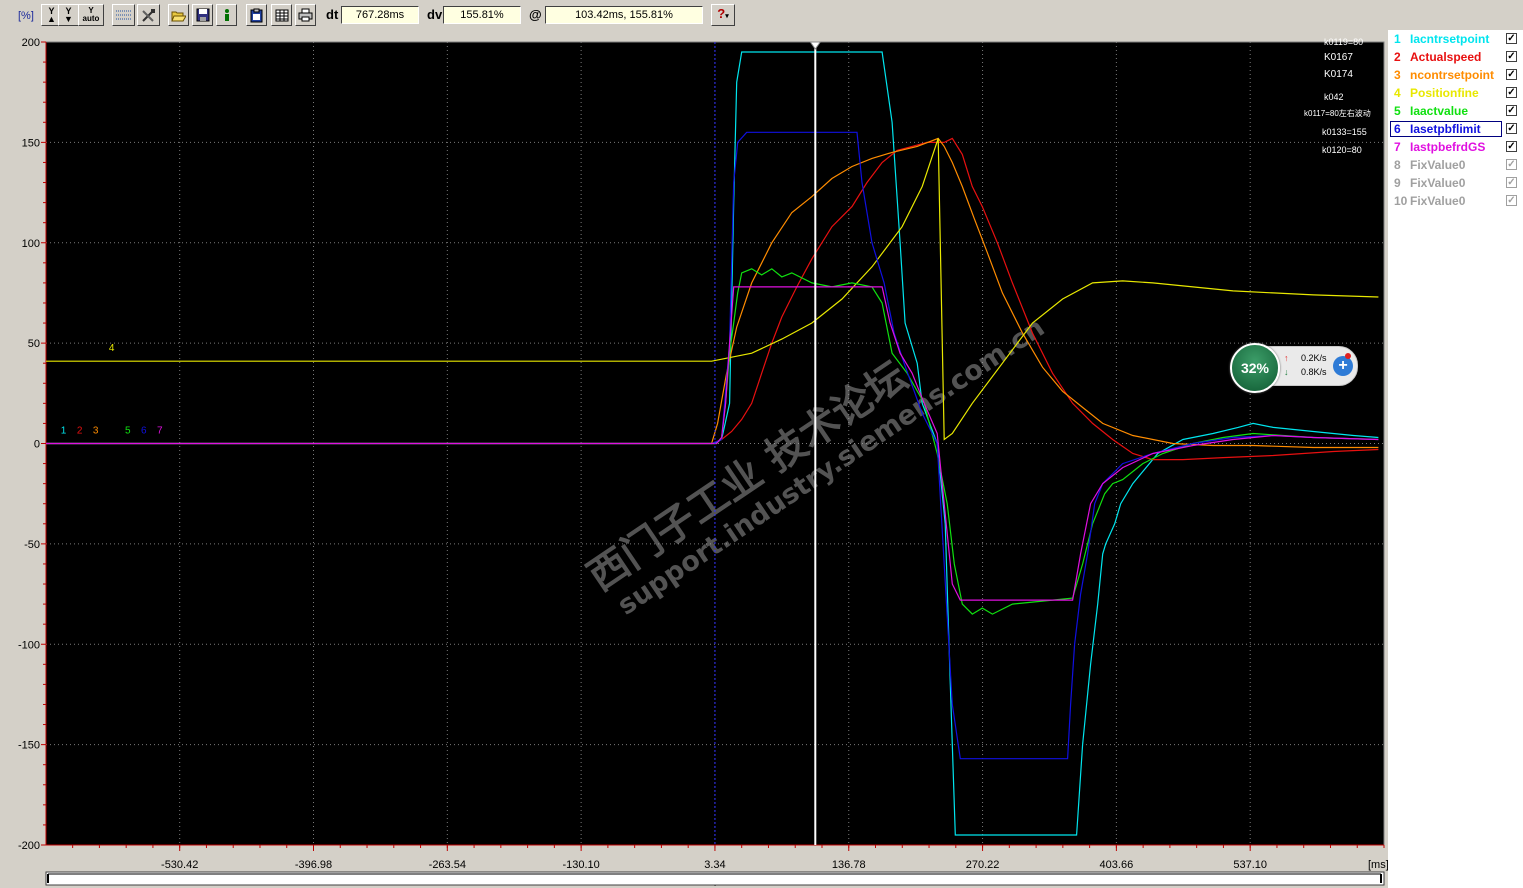  I want to click on arrow-down-icon: ▼, so click(68, 19).